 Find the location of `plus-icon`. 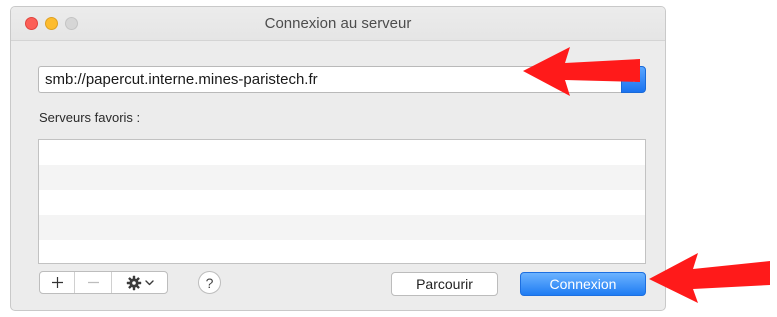

plus-icon is located at coordinates (57, 282).